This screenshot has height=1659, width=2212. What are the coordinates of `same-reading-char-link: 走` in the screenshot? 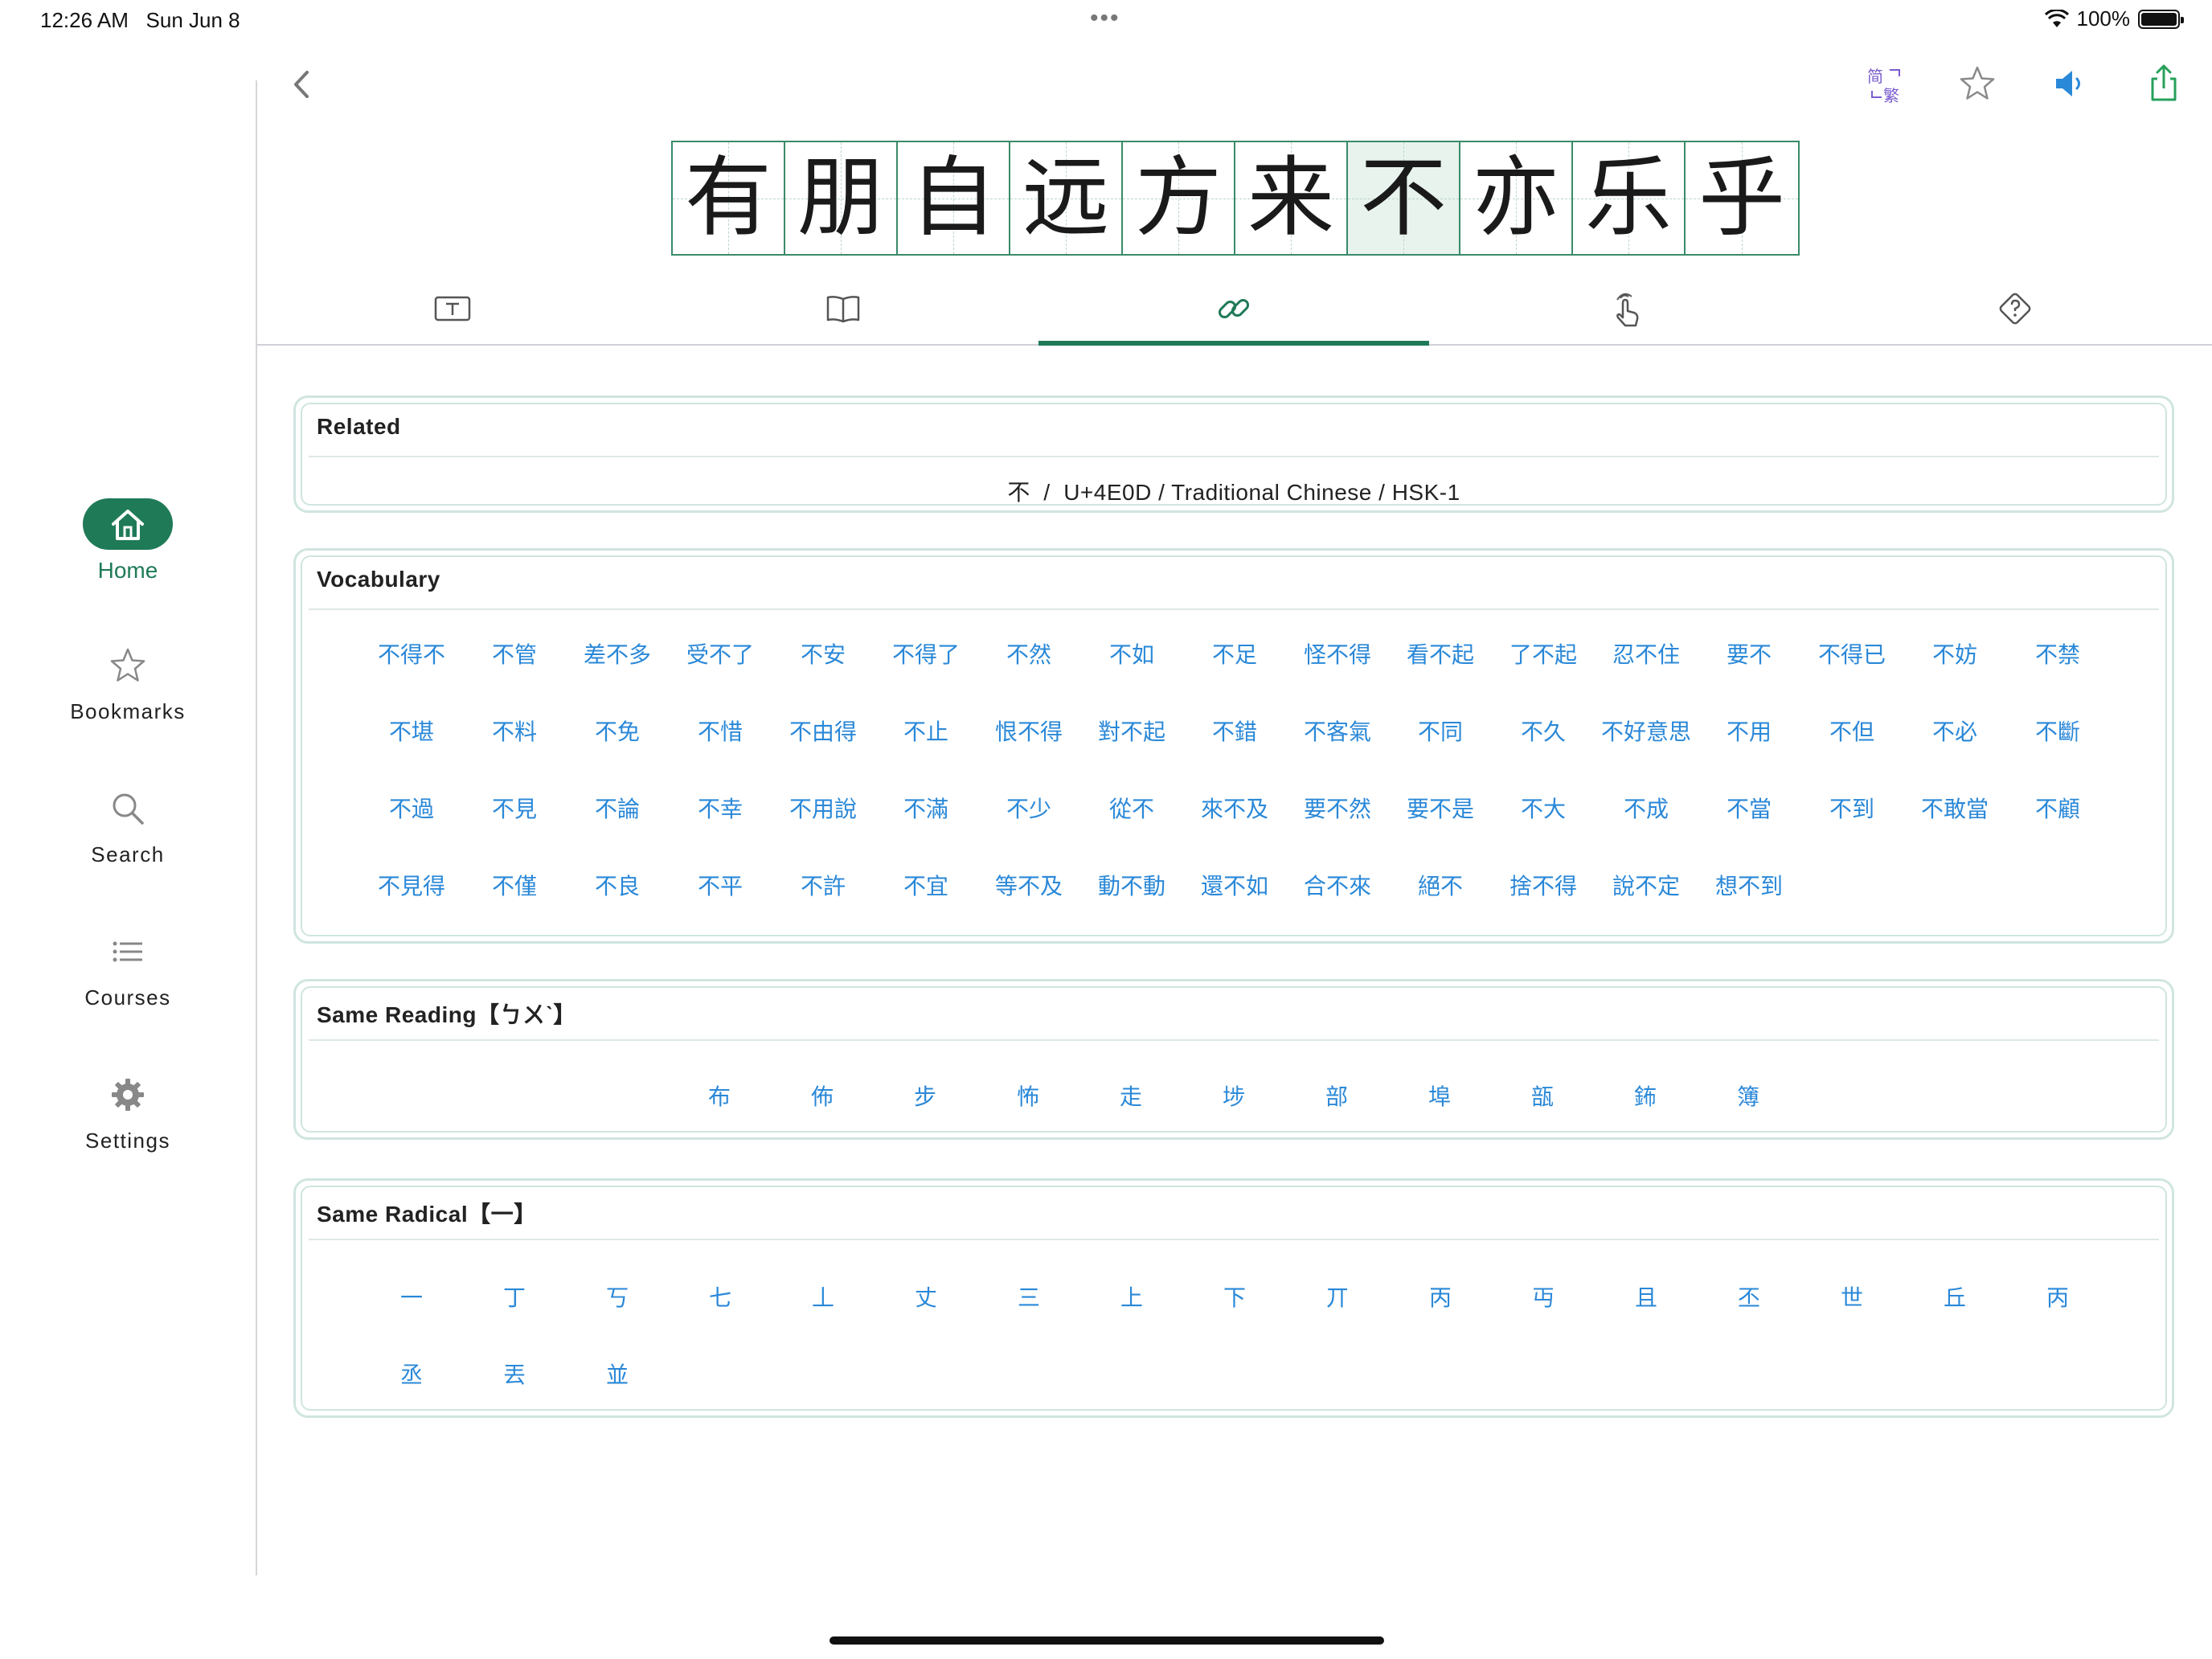 It's located at (1130, 1097).